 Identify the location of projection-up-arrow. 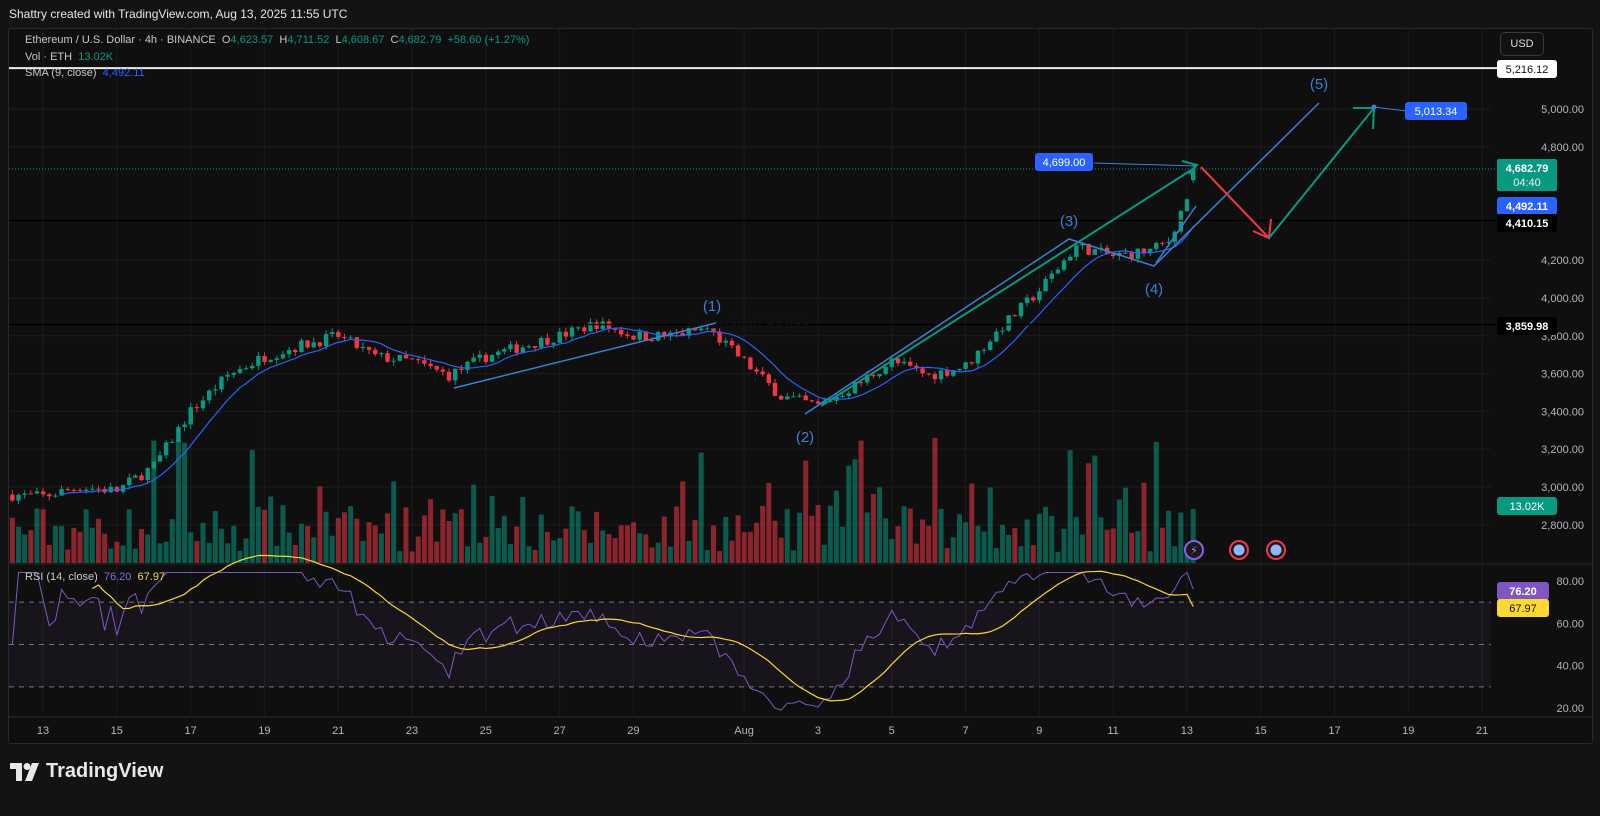
(1321, 173).